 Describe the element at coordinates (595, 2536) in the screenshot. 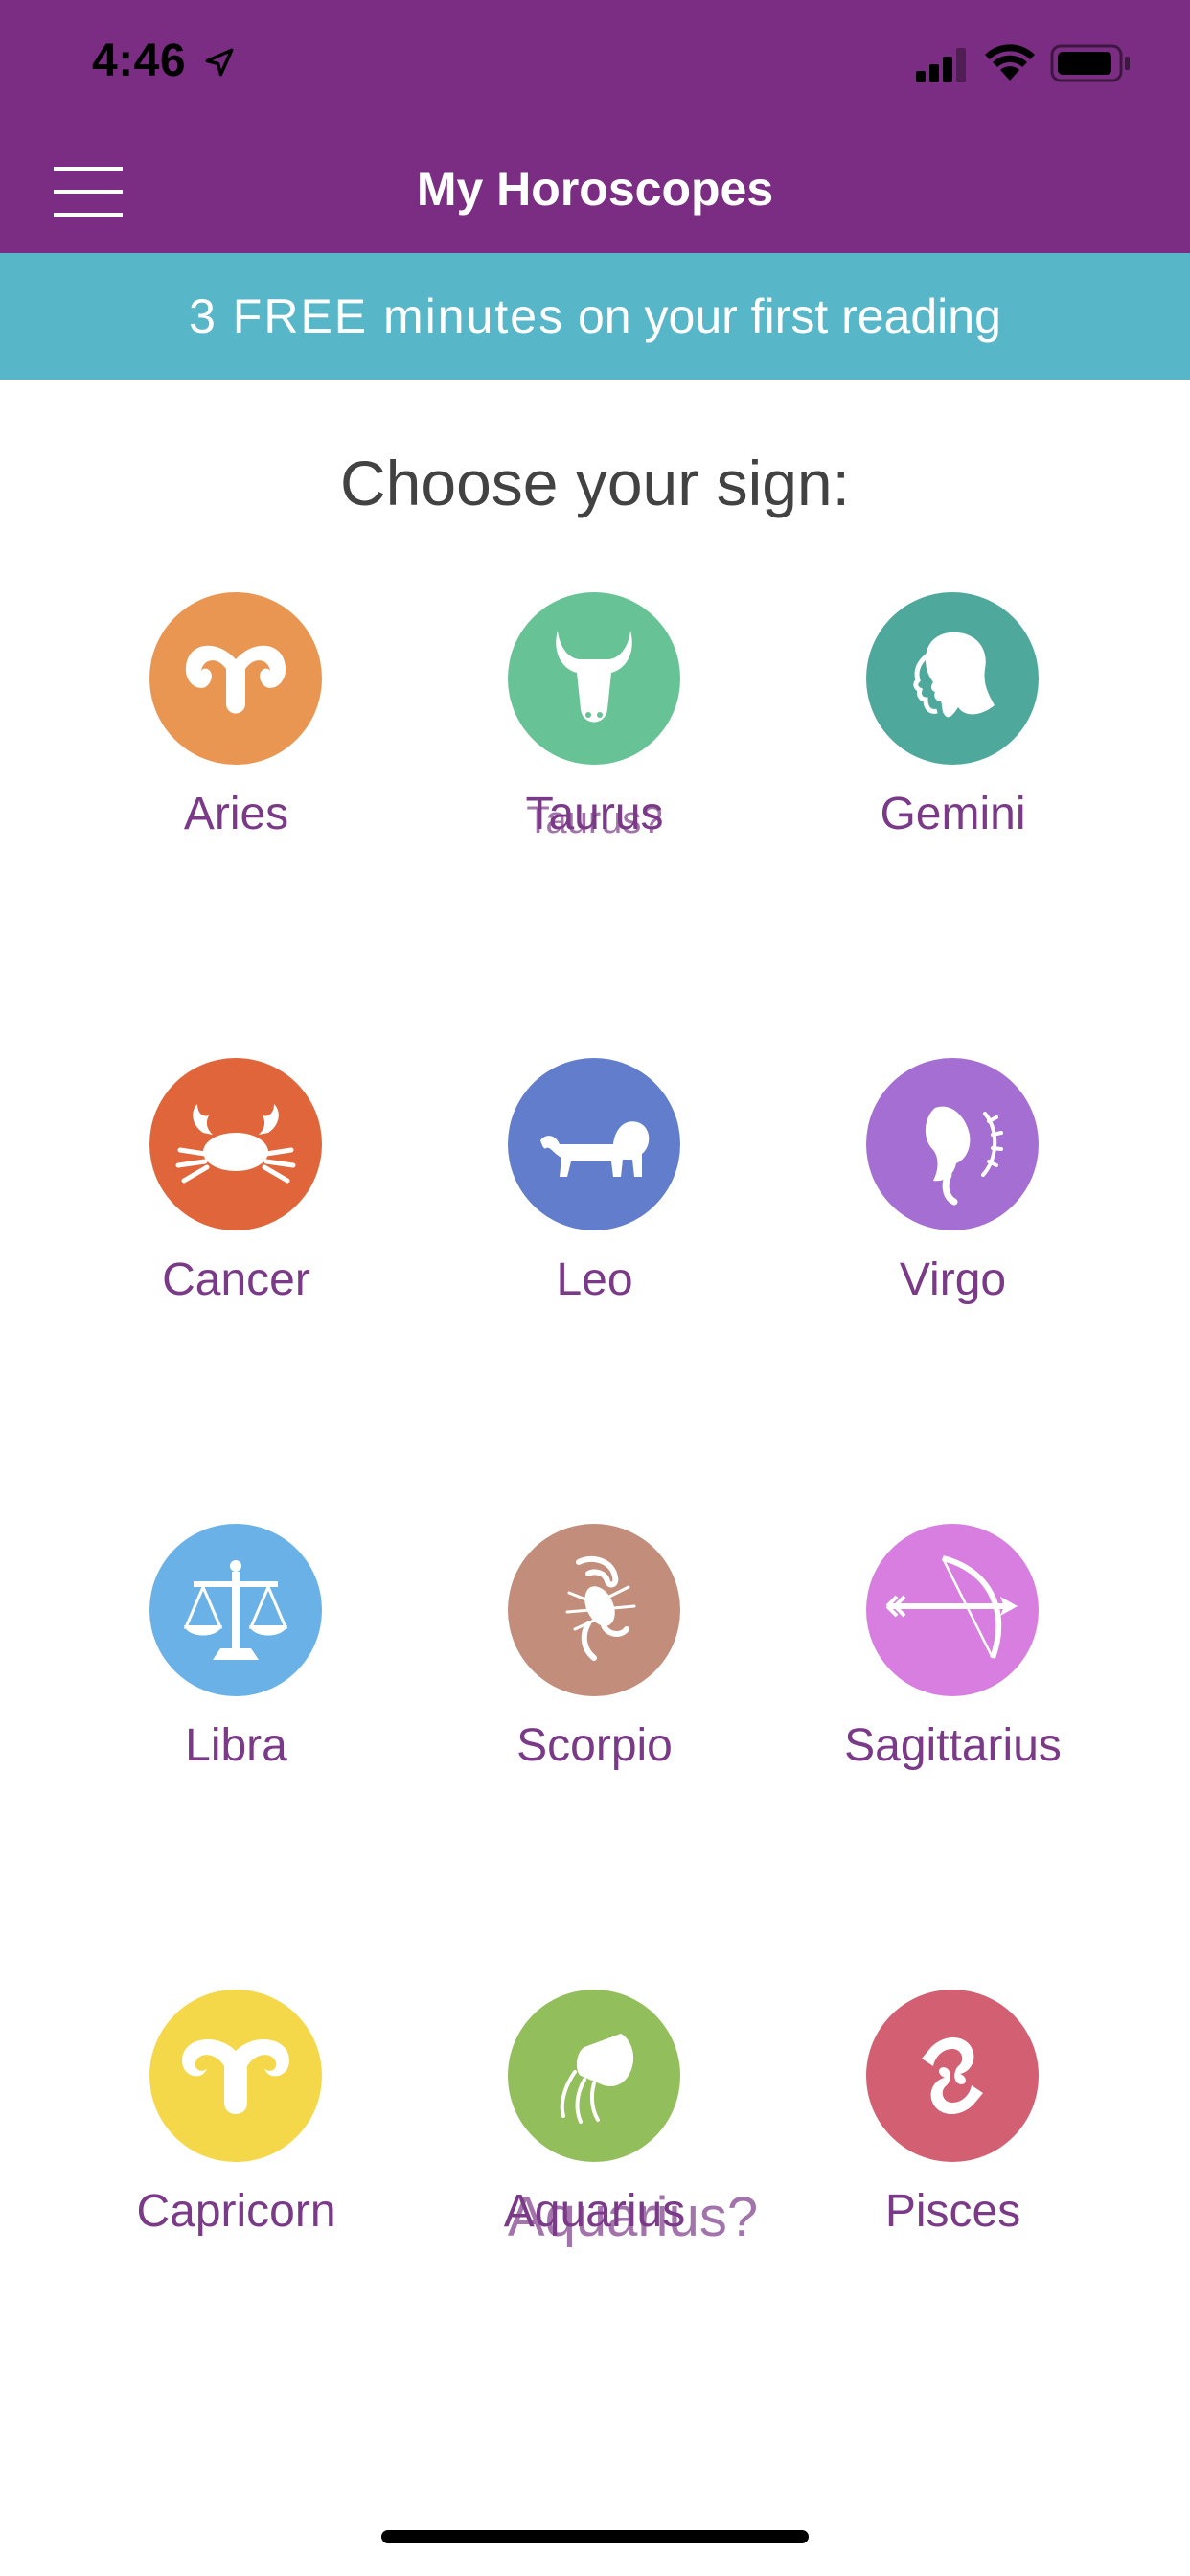

I see `home-indicator` at that location.